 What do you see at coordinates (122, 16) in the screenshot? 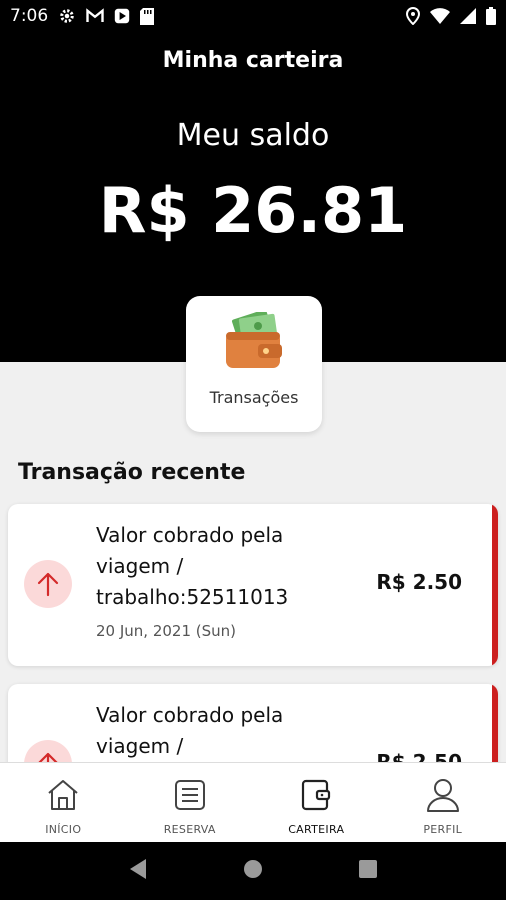
I see `media-icon` at bounding box center [122, 16].